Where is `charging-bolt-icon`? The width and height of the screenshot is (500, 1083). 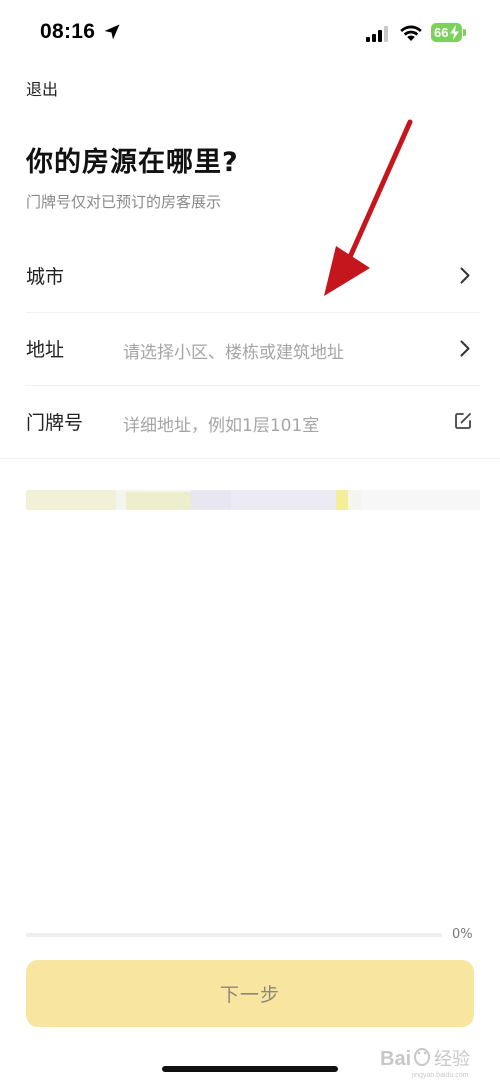
charging-bolt-icon is located at coordinates (454, 32).